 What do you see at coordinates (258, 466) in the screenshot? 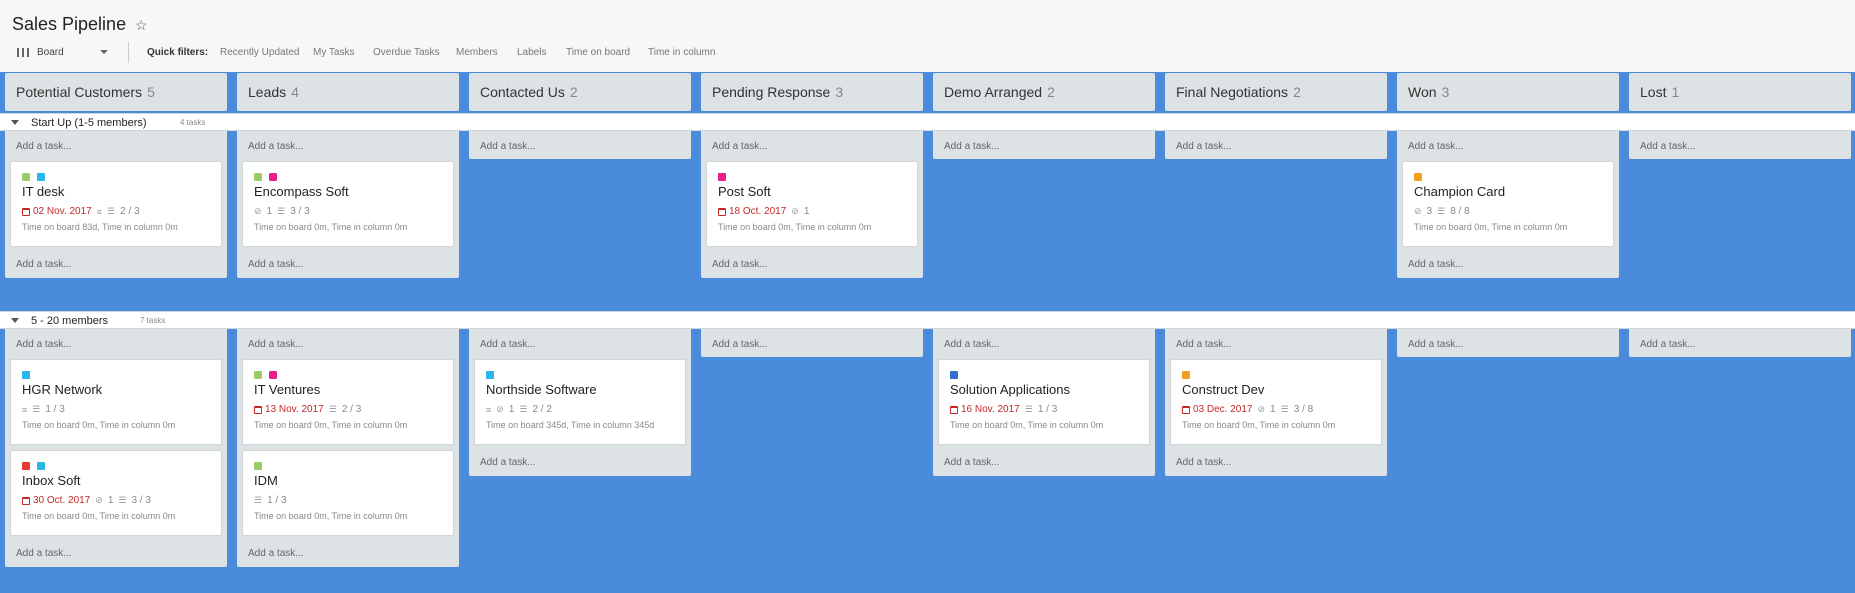
I see `label-green` at bounding box center [258, 466].